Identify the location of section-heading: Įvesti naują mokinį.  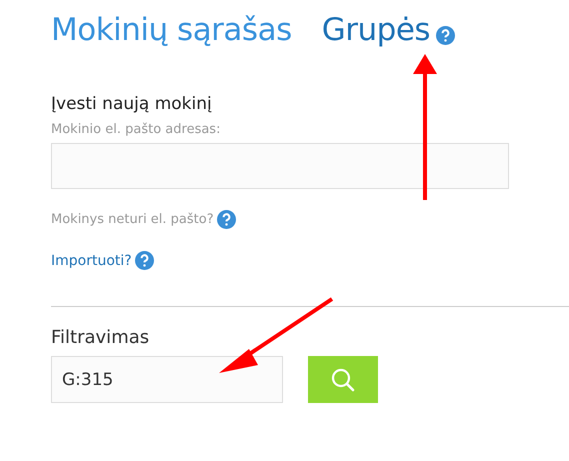
(132, 104).